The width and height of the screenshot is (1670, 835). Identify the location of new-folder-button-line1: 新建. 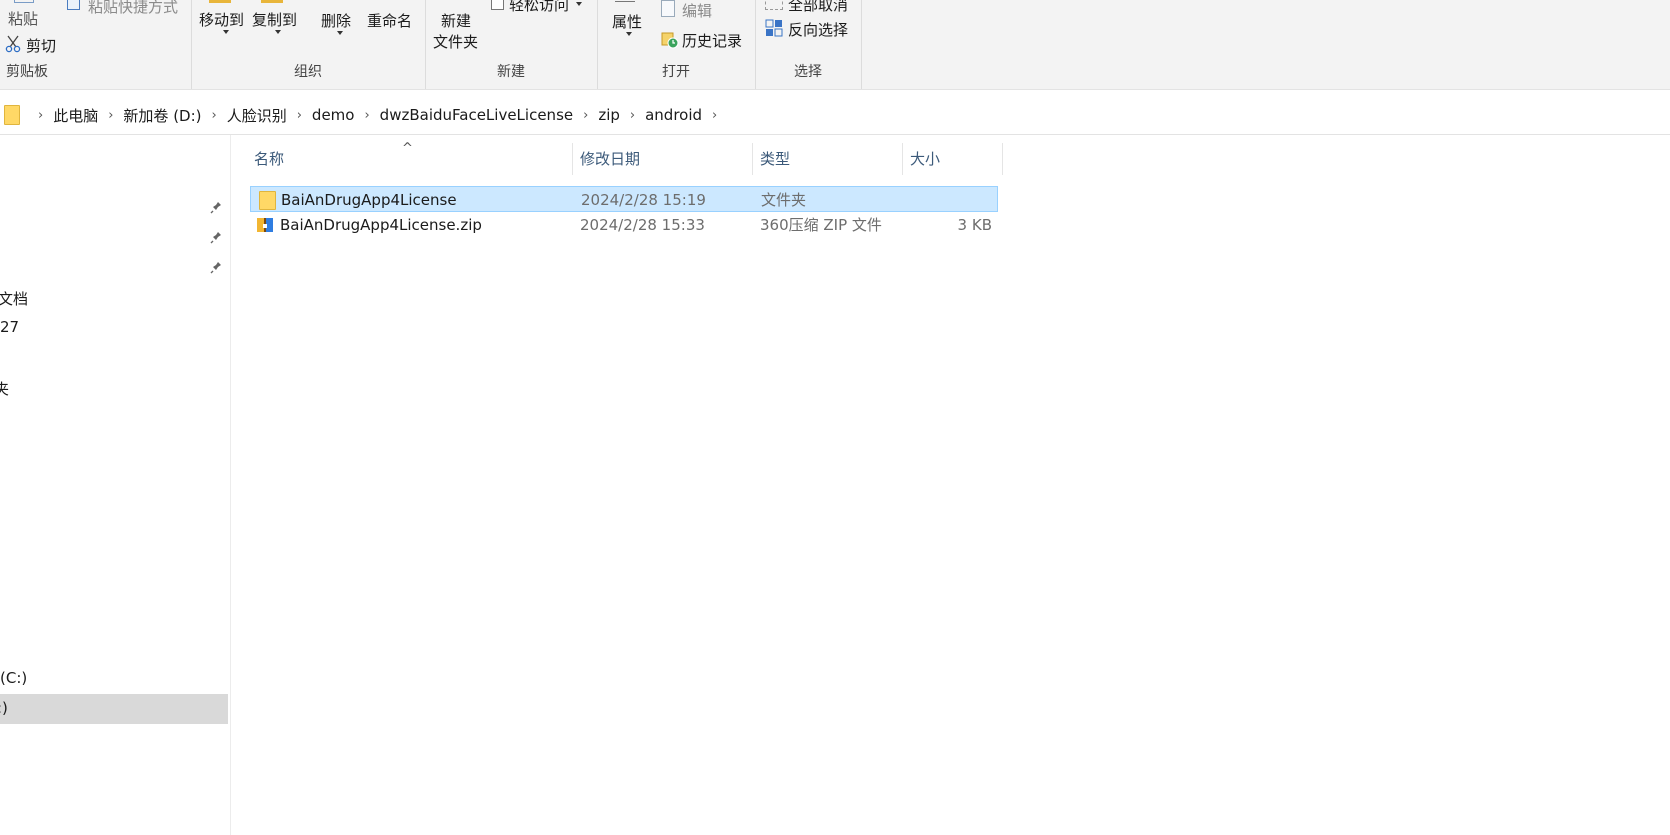
(456, 20).